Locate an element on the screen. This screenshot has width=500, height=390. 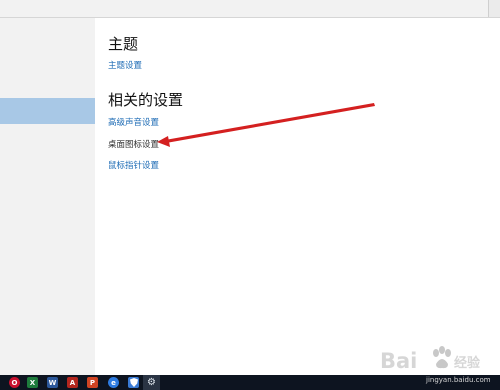
baidu-watermark-logo: Bai 经验 jingyan.baidu.com is located at coordinates (435, 365).